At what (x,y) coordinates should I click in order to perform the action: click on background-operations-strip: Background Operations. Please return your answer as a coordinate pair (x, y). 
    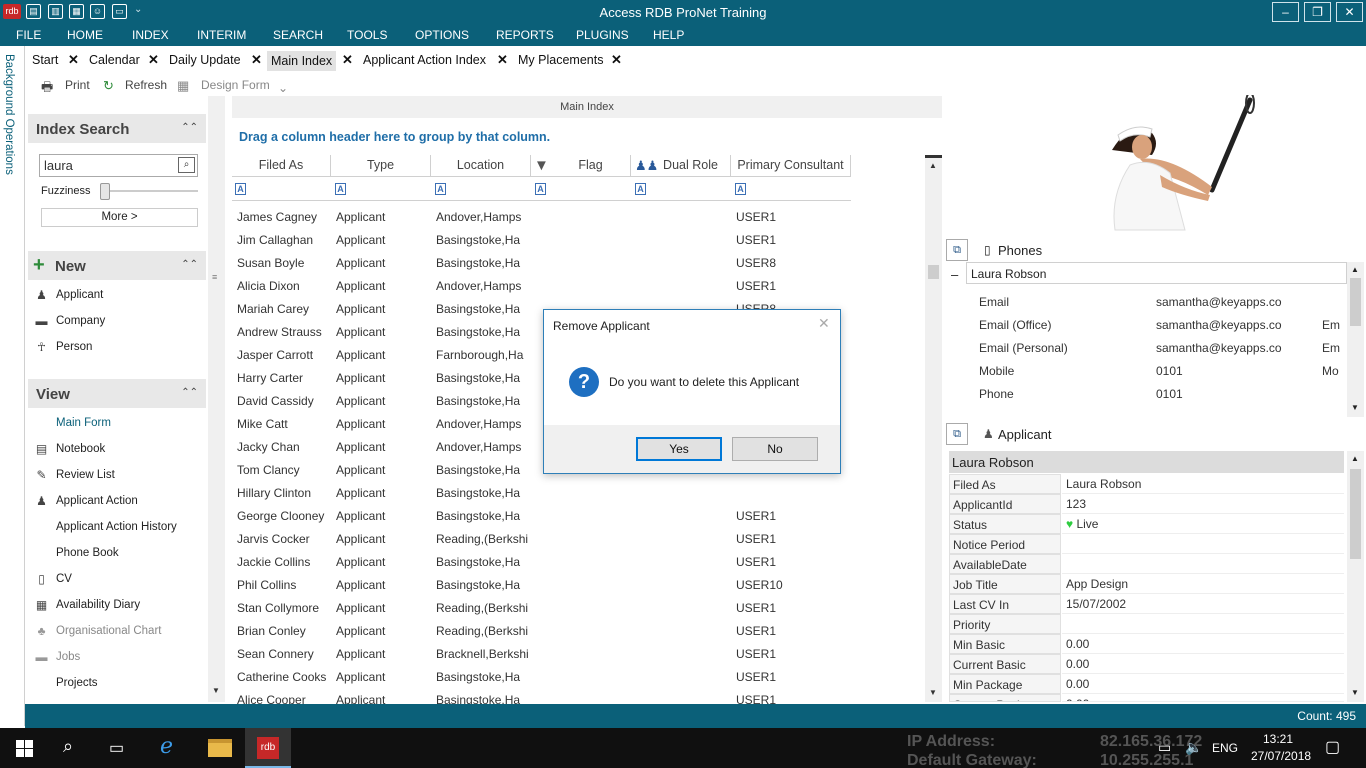
    Looking at the image, I should click on (12, 386).